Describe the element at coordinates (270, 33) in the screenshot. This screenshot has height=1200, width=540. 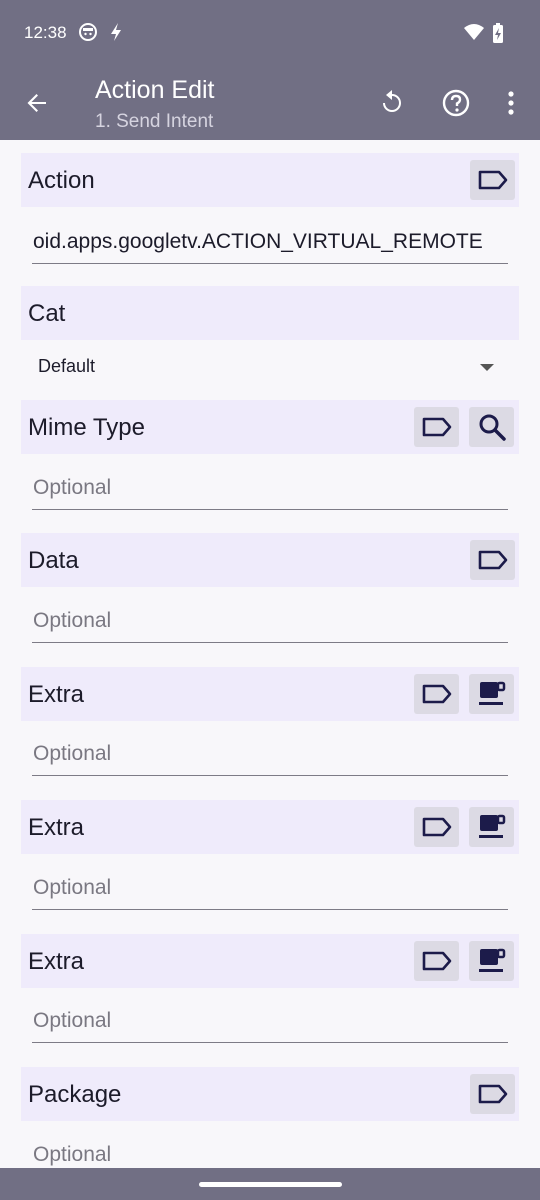
I see `status-bar: 12:38` at that location.